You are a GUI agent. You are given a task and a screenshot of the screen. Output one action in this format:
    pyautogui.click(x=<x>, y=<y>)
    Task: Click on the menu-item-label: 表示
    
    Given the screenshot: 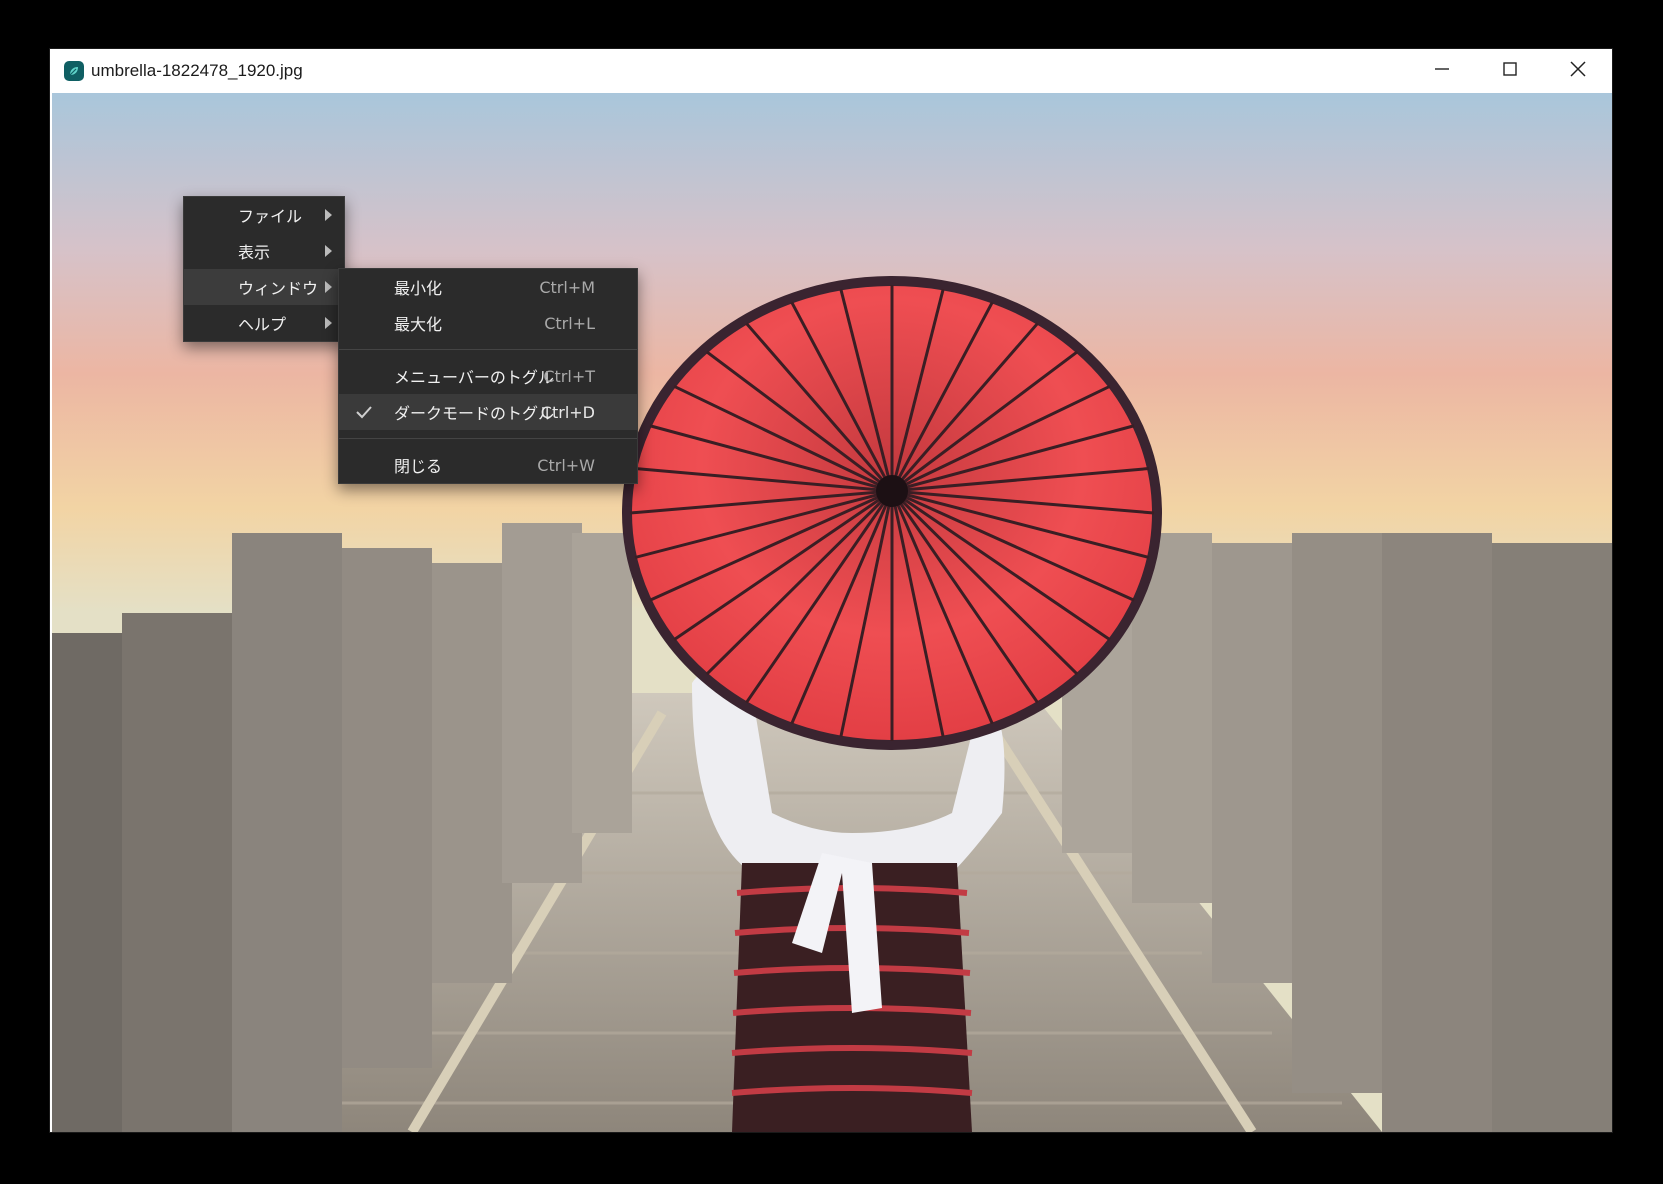 What is the action you would take?
    pyautogui.click(x=254, y=252)
    